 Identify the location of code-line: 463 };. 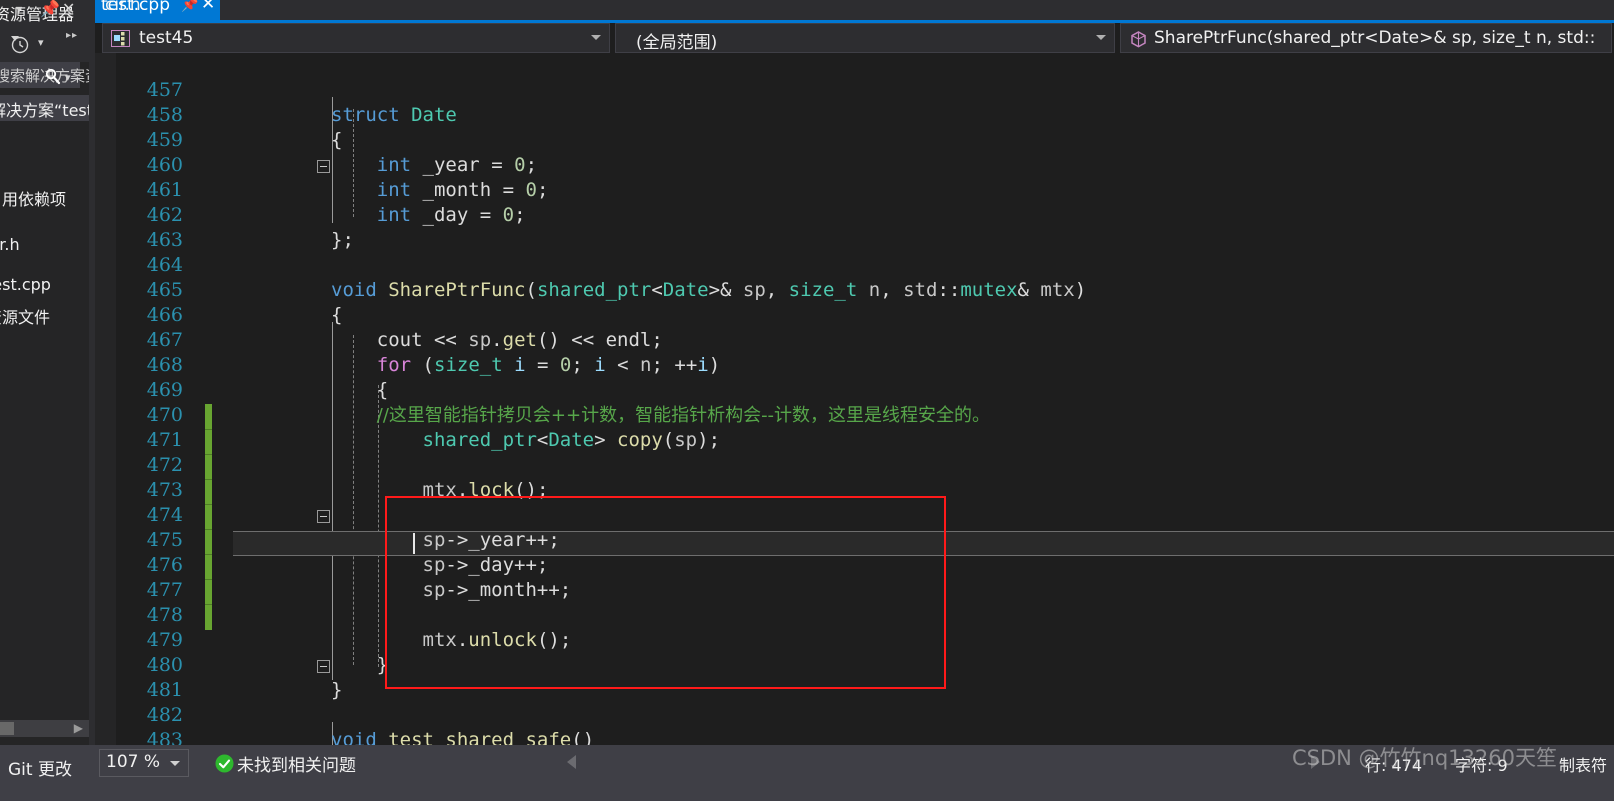
(854, 240).